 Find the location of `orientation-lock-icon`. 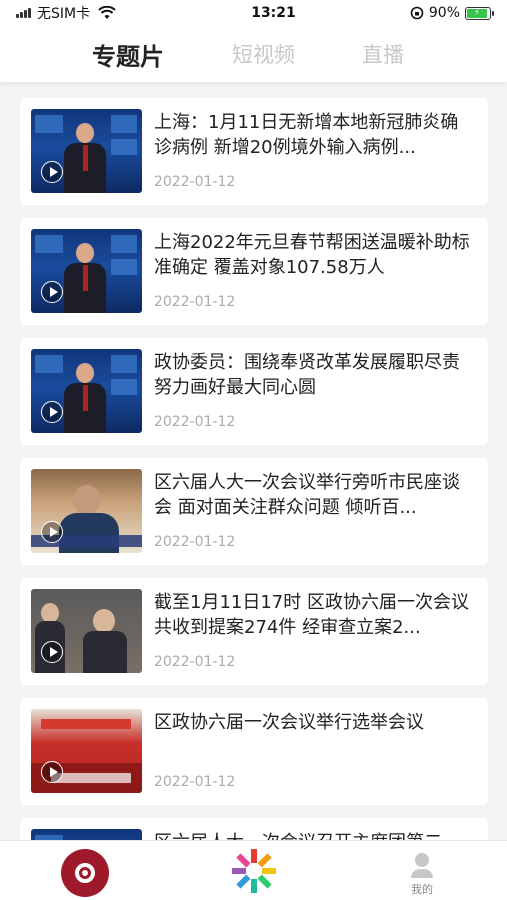

orientation-lock-icon is located at coordinates (417, 13).